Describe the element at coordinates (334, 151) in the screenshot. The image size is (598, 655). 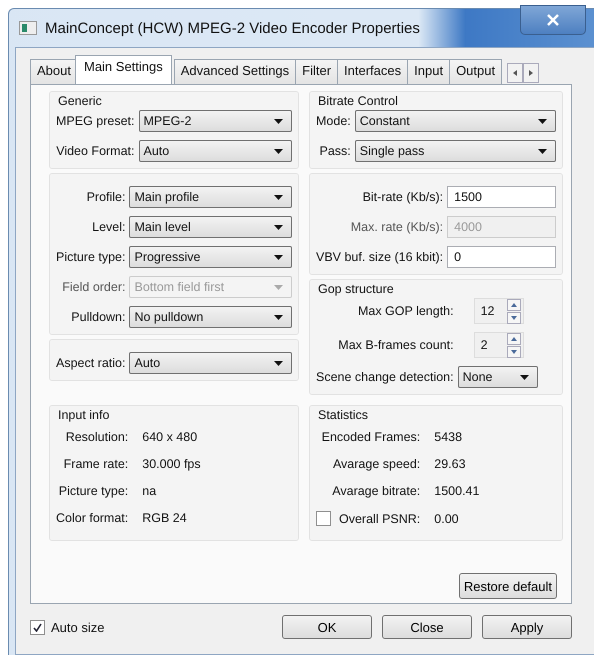
I see `field-label: Pass:` at that location.